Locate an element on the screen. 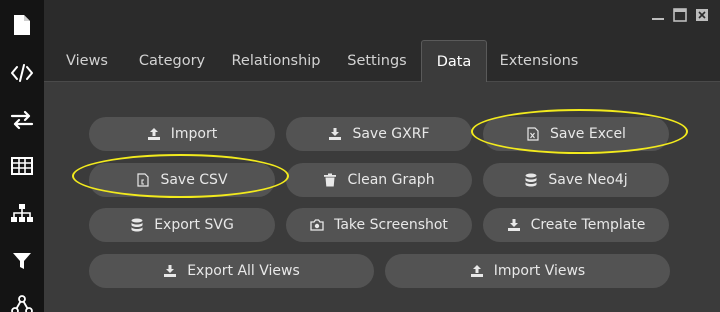  filter-icon is located at coordinates (22, 261).